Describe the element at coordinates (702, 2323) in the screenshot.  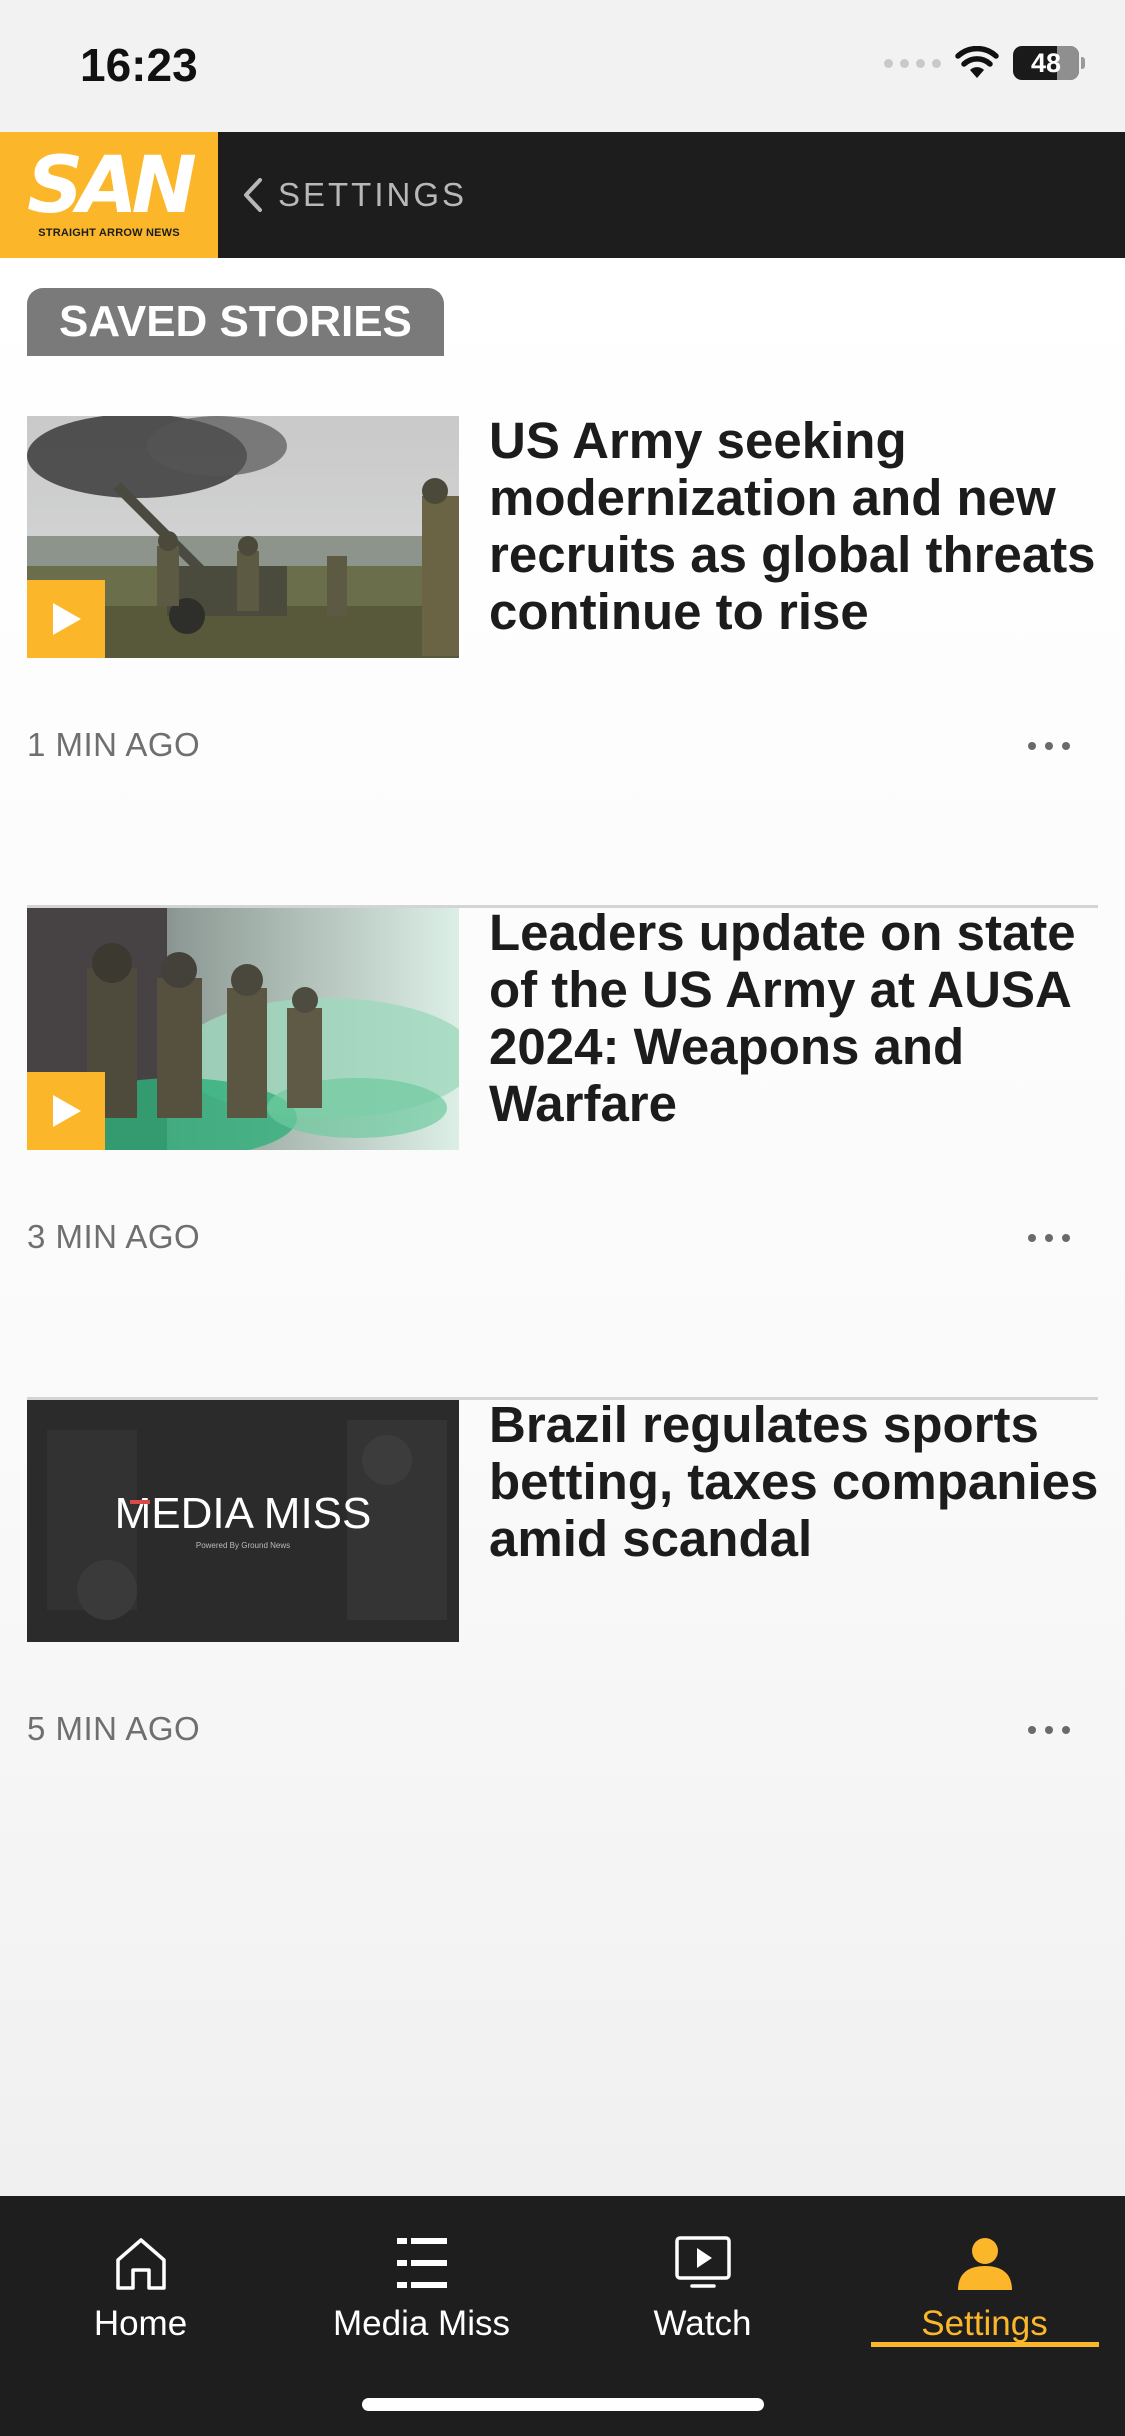
I see `tab-label: Watch` at that location.